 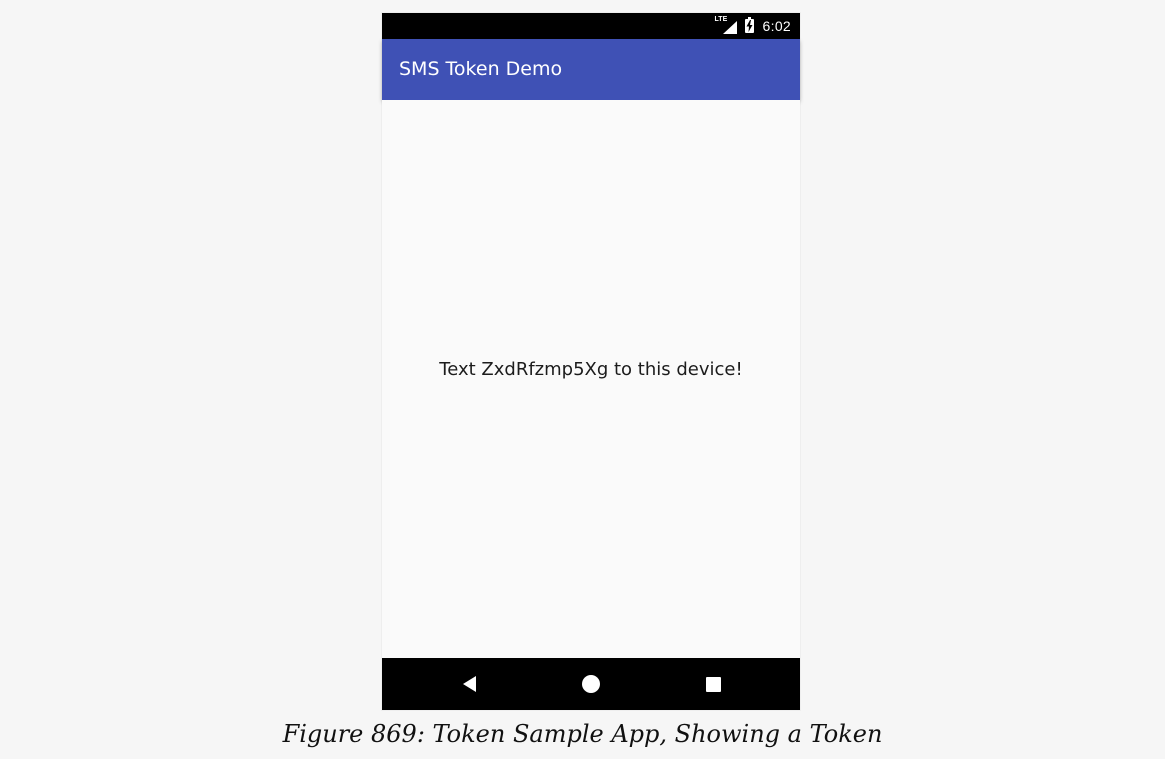 I want to click on home-icon, so click(x=591, y=684).